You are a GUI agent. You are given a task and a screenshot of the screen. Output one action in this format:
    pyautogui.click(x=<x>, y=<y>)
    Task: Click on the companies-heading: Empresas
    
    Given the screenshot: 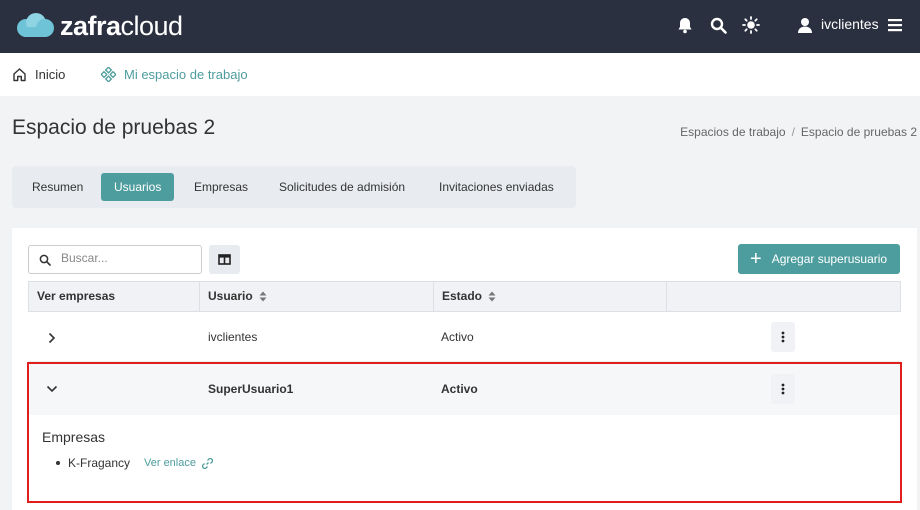 What is the action you would take?
    pyautogui.click(x=74, y=437)
    